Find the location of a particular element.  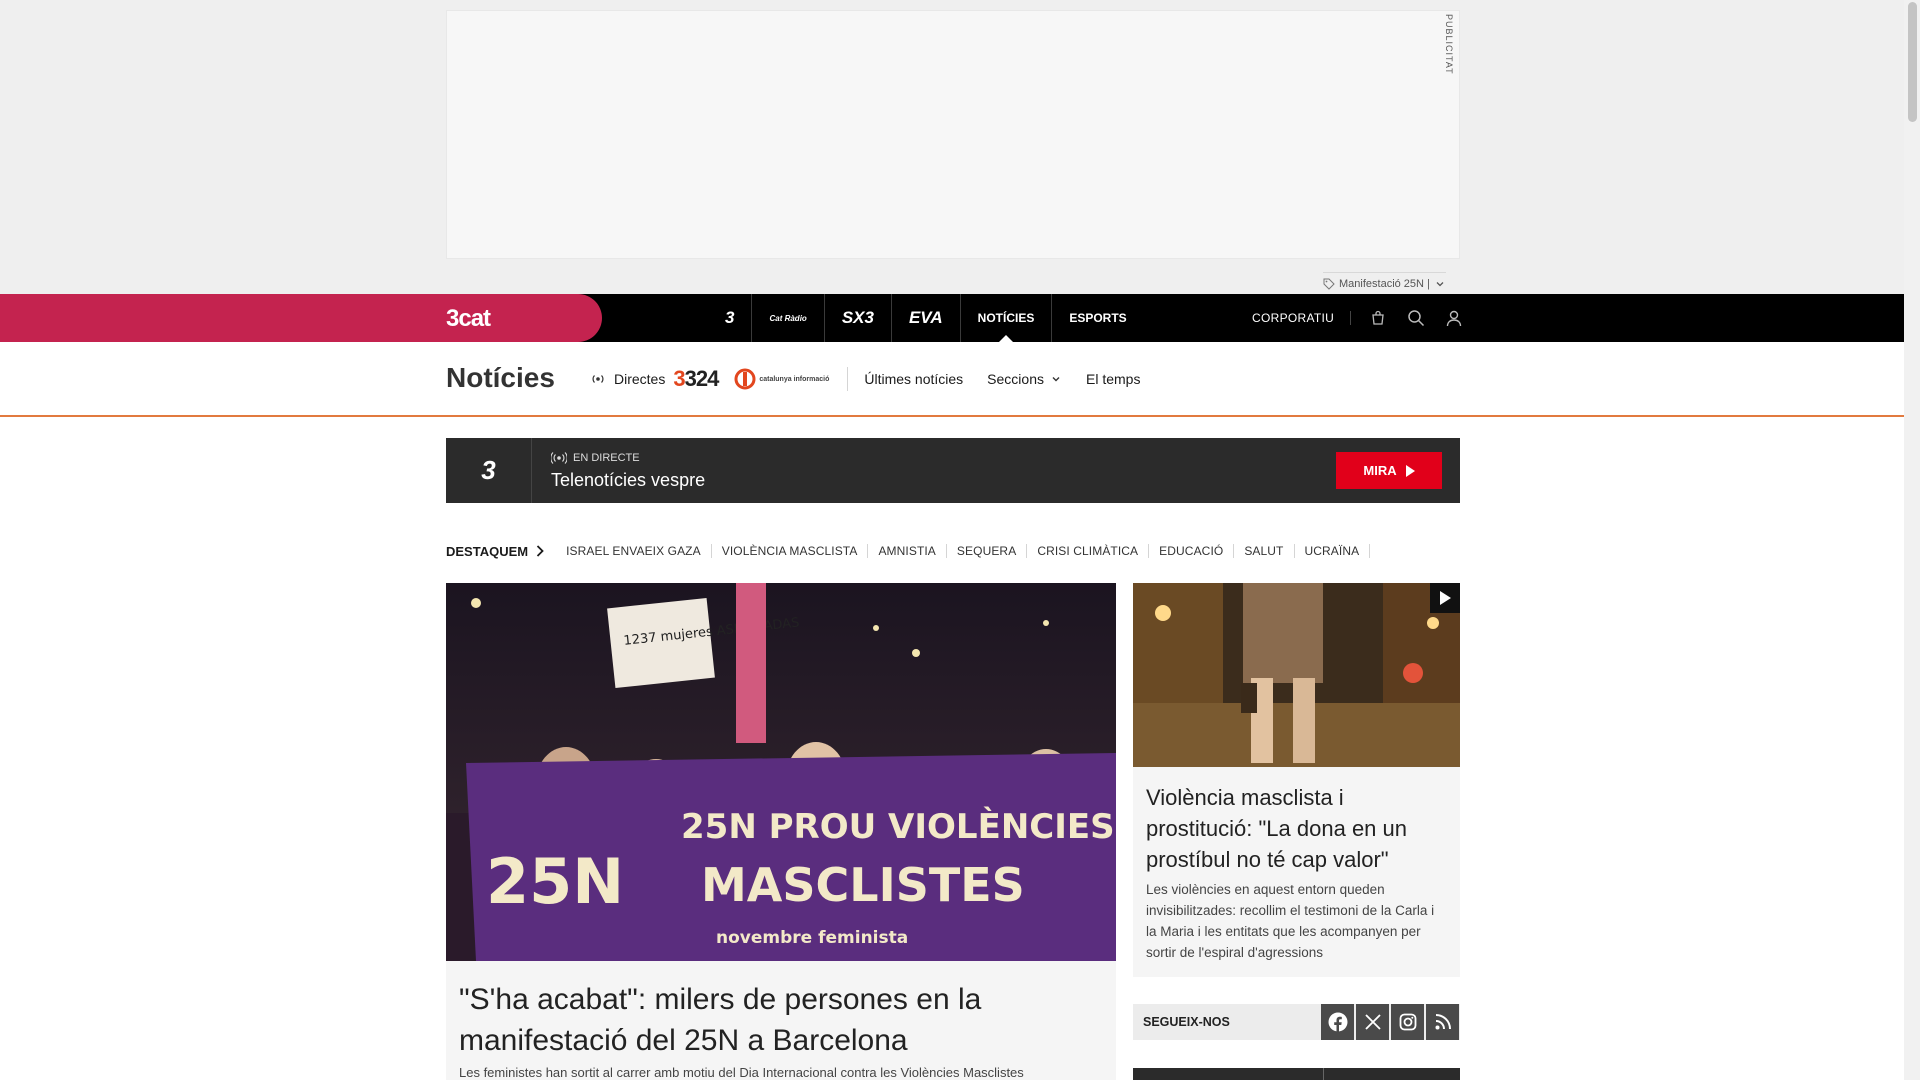

banner-25n: 25N is located at coordinates (555, 881).